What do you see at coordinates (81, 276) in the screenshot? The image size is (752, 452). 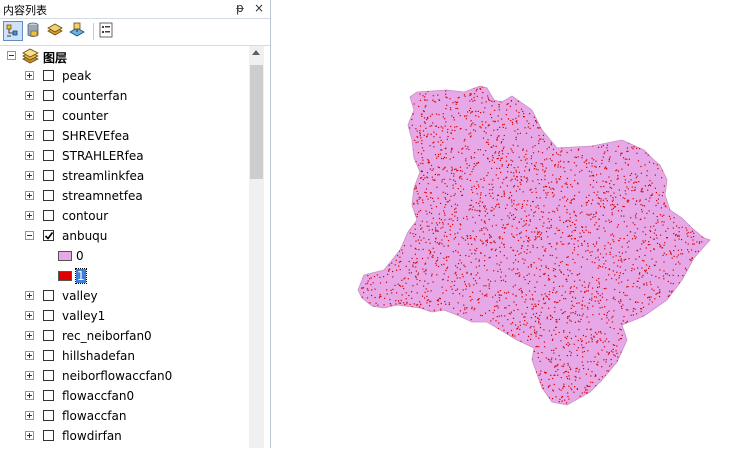 I see `legend-value-label: 1` at bounding box center [81, 276].